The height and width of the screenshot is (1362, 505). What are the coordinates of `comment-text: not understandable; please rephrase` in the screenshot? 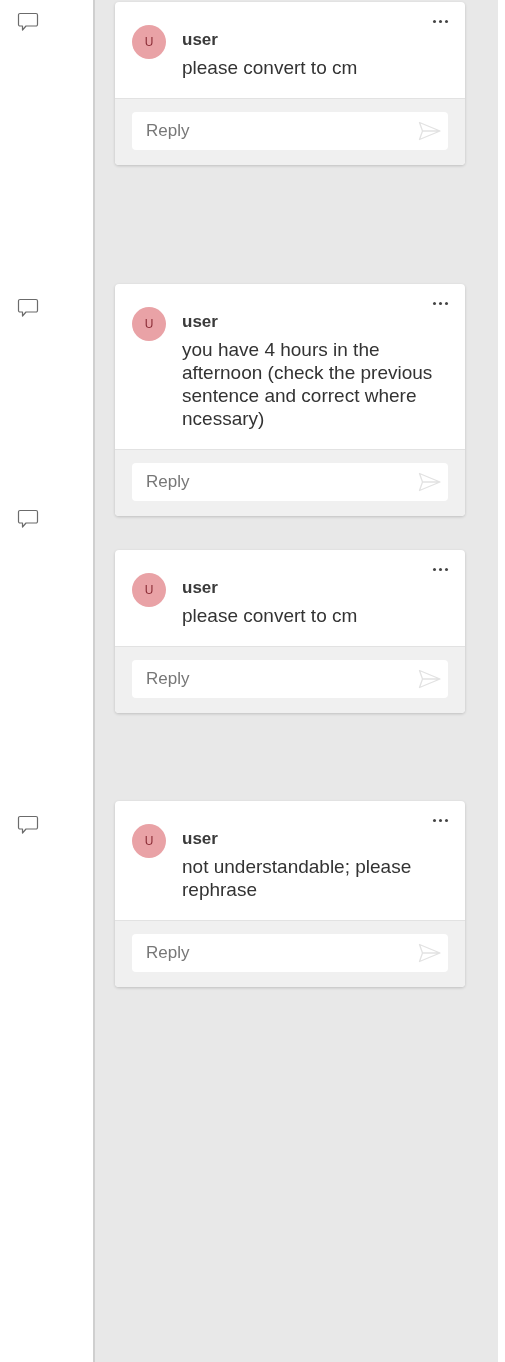 It's located at (297, 878).